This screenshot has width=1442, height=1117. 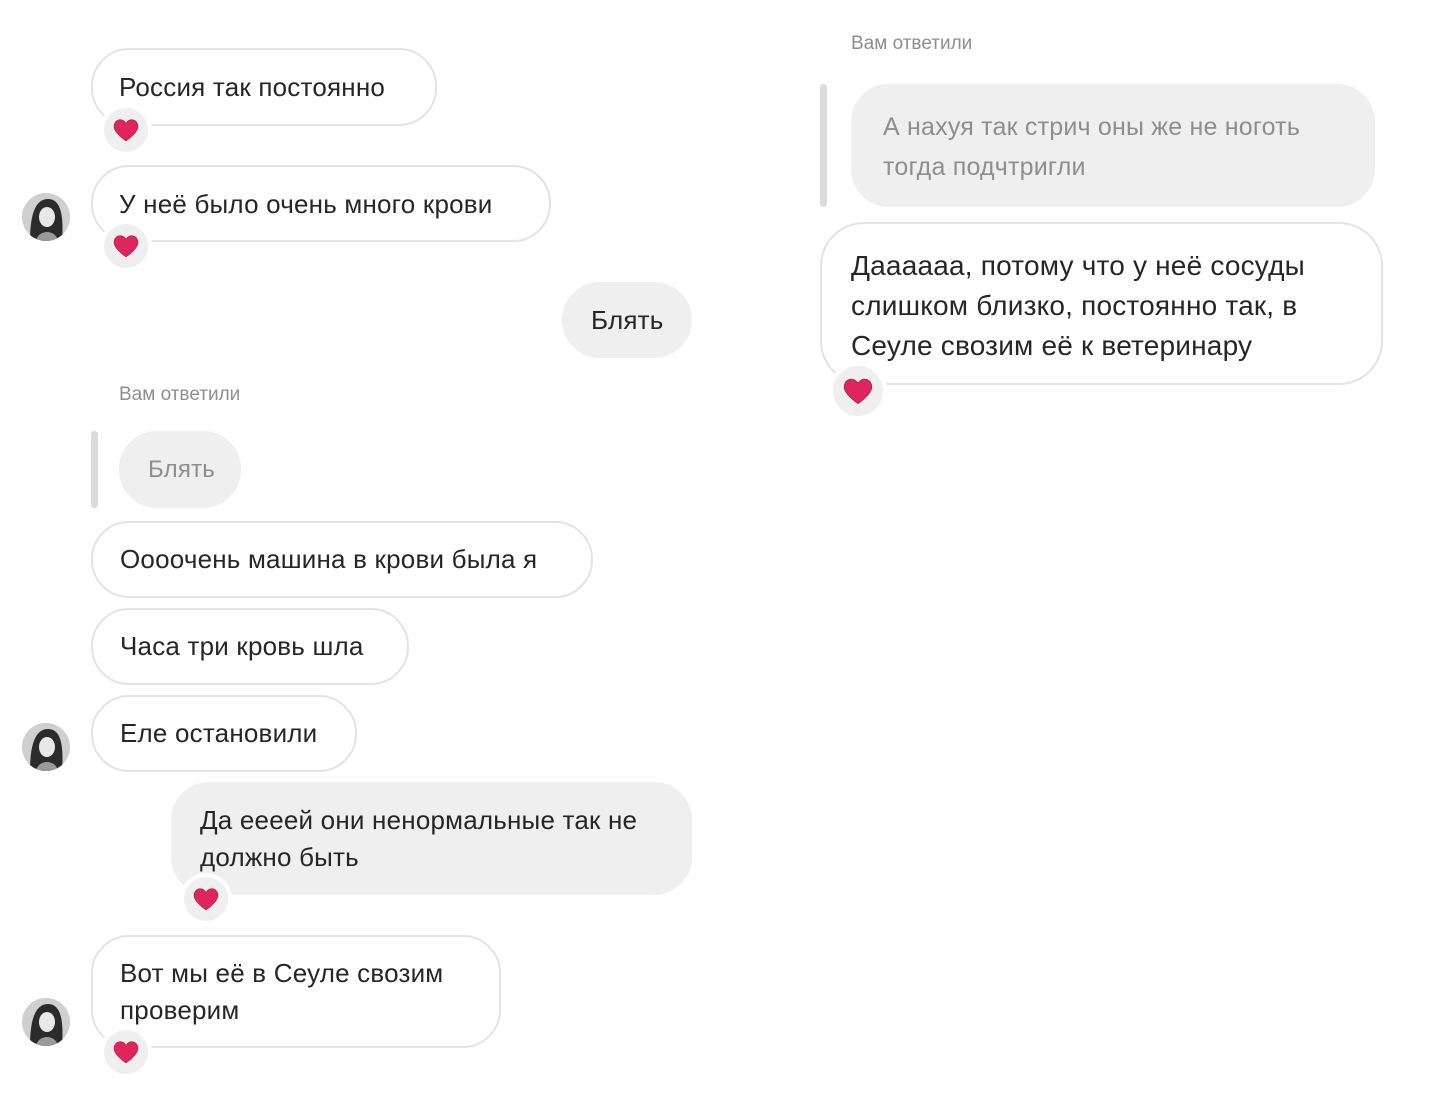 What do you see at coordinates (419, 820) in the screenshot?
I see `message-text-line: Да еееей они ненормальные так не` at bounding box center [419, 820].